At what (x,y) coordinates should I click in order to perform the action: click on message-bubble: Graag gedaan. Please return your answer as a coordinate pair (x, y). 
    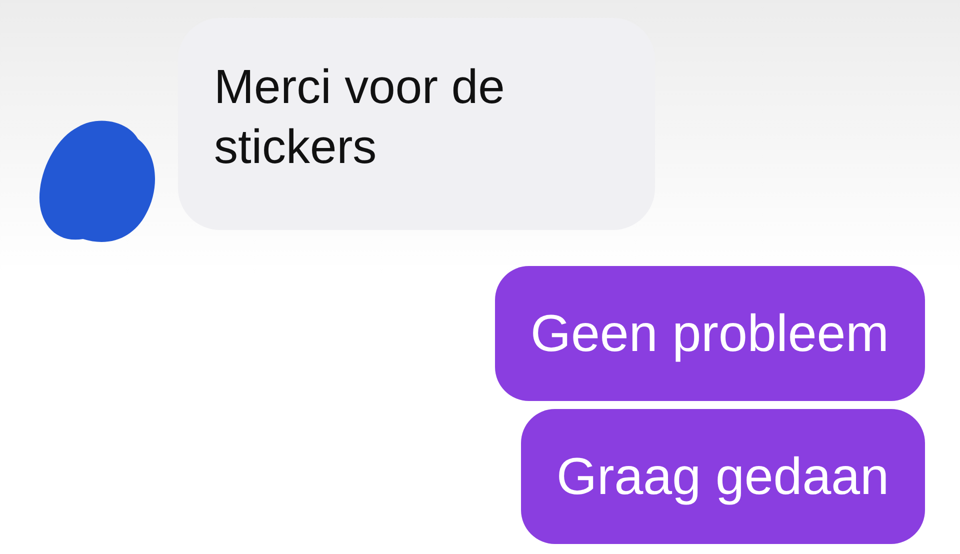
    Looking at the image, I should click on (722, 476).